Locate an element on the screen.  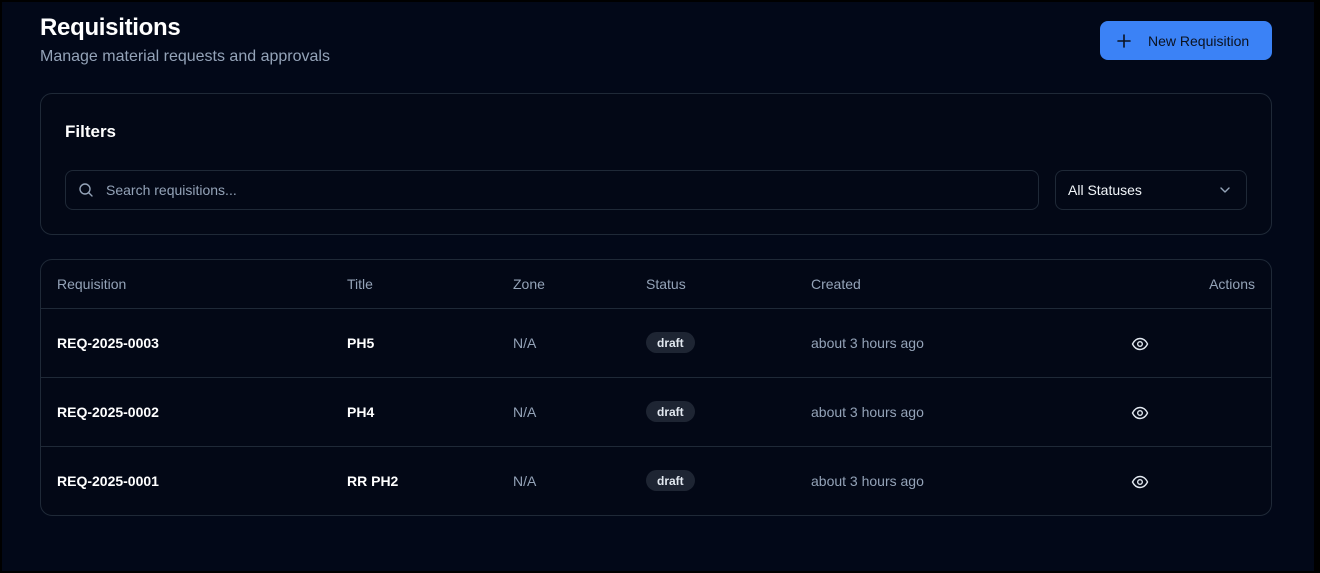
status-filter-value: All Statuses is located at coordinates (1105, 190).